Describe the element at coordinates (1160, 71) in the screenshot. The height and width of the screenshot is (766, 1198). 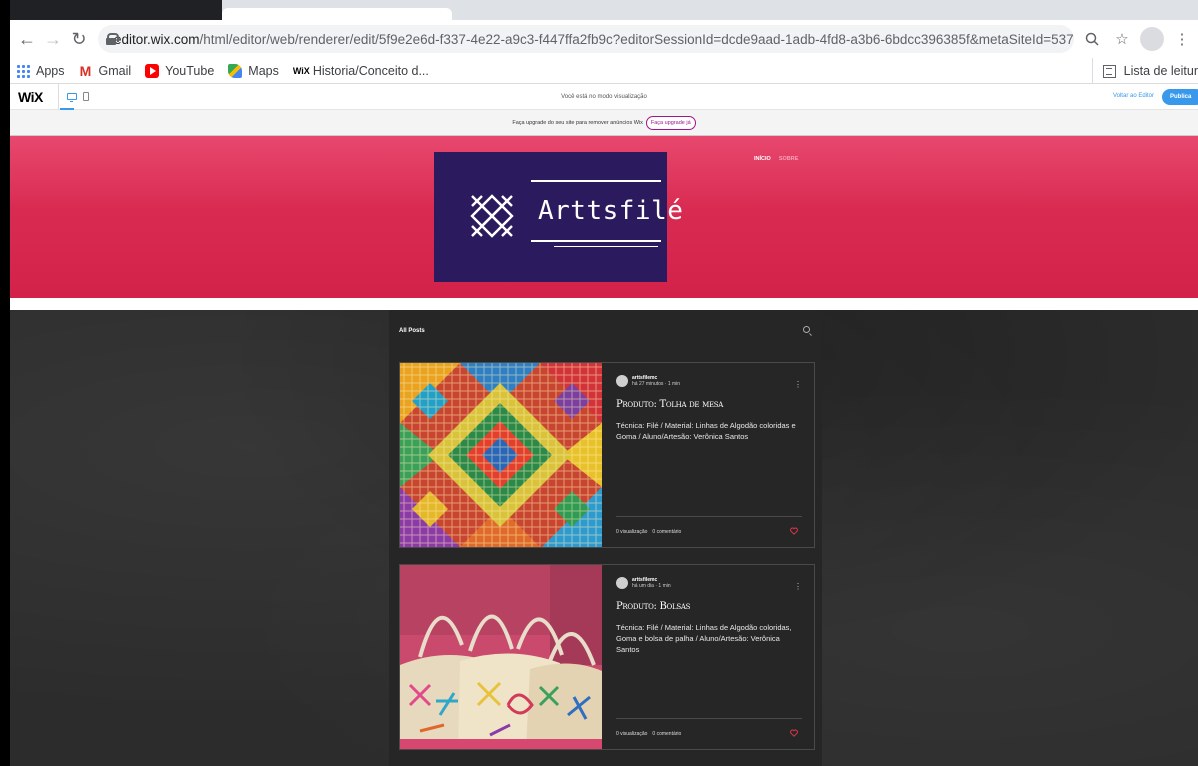
I see `reading-list-label: Lista de leitur` at that location.